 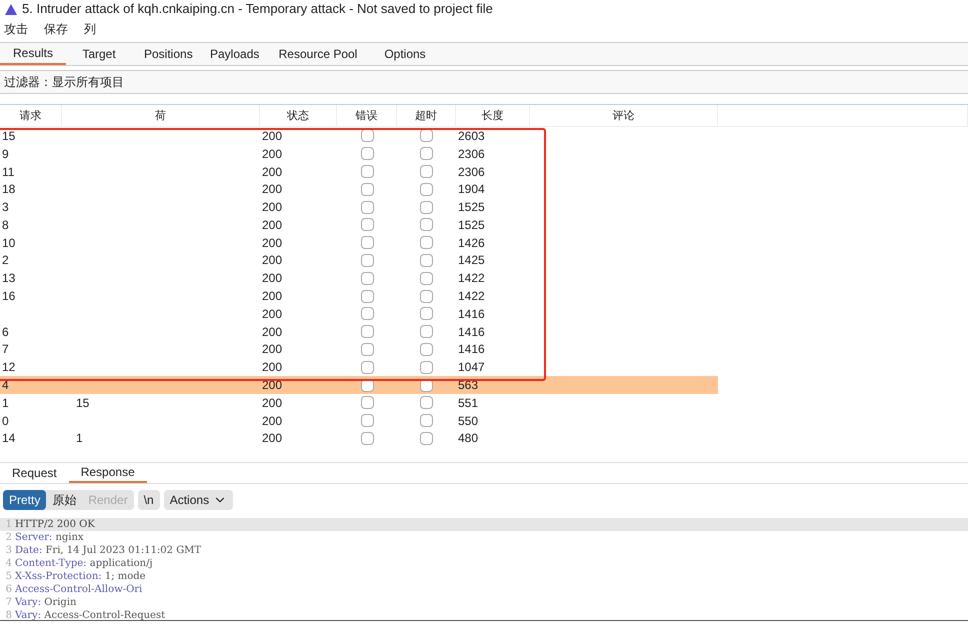 I want to click on table-cell: 563, so click(x=468, y=385).